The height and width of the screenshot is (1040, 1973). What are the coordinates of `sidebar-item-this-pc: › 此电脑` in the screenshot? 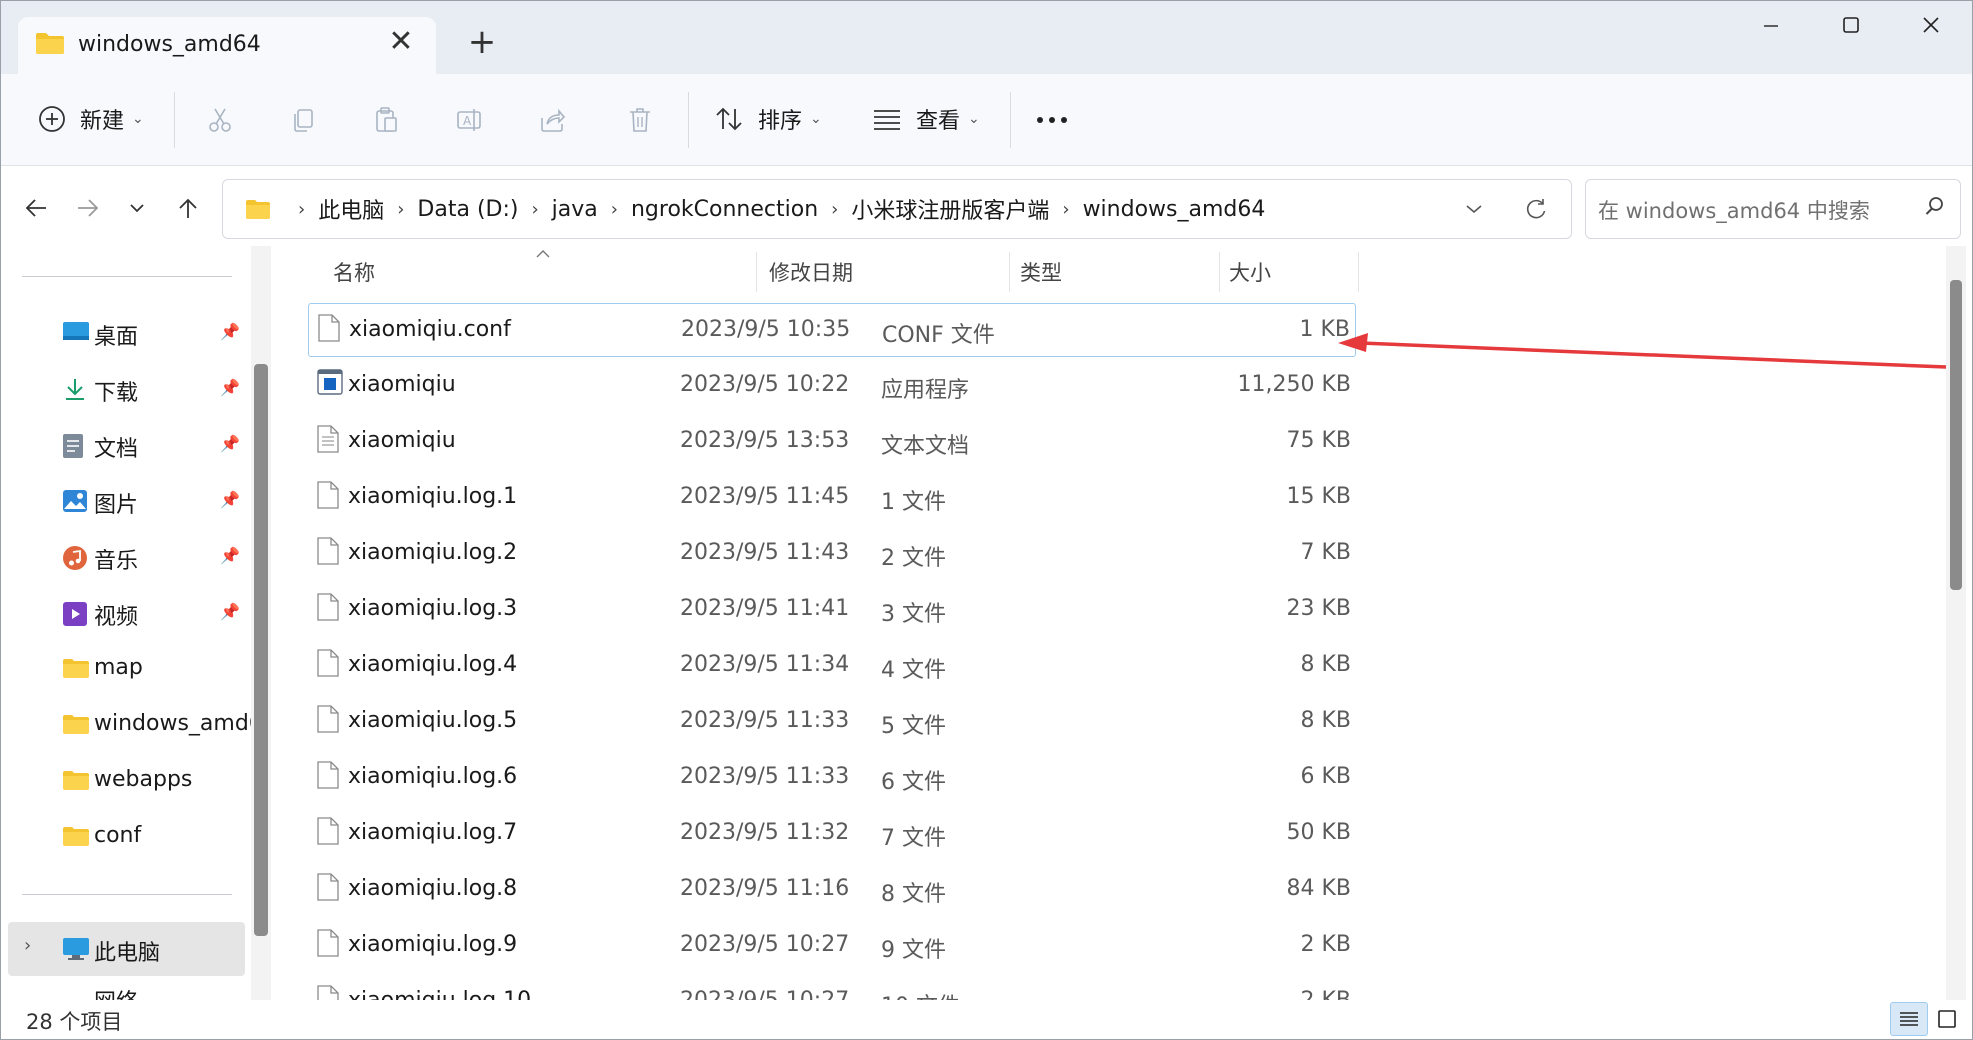 It's located at (126, 949).